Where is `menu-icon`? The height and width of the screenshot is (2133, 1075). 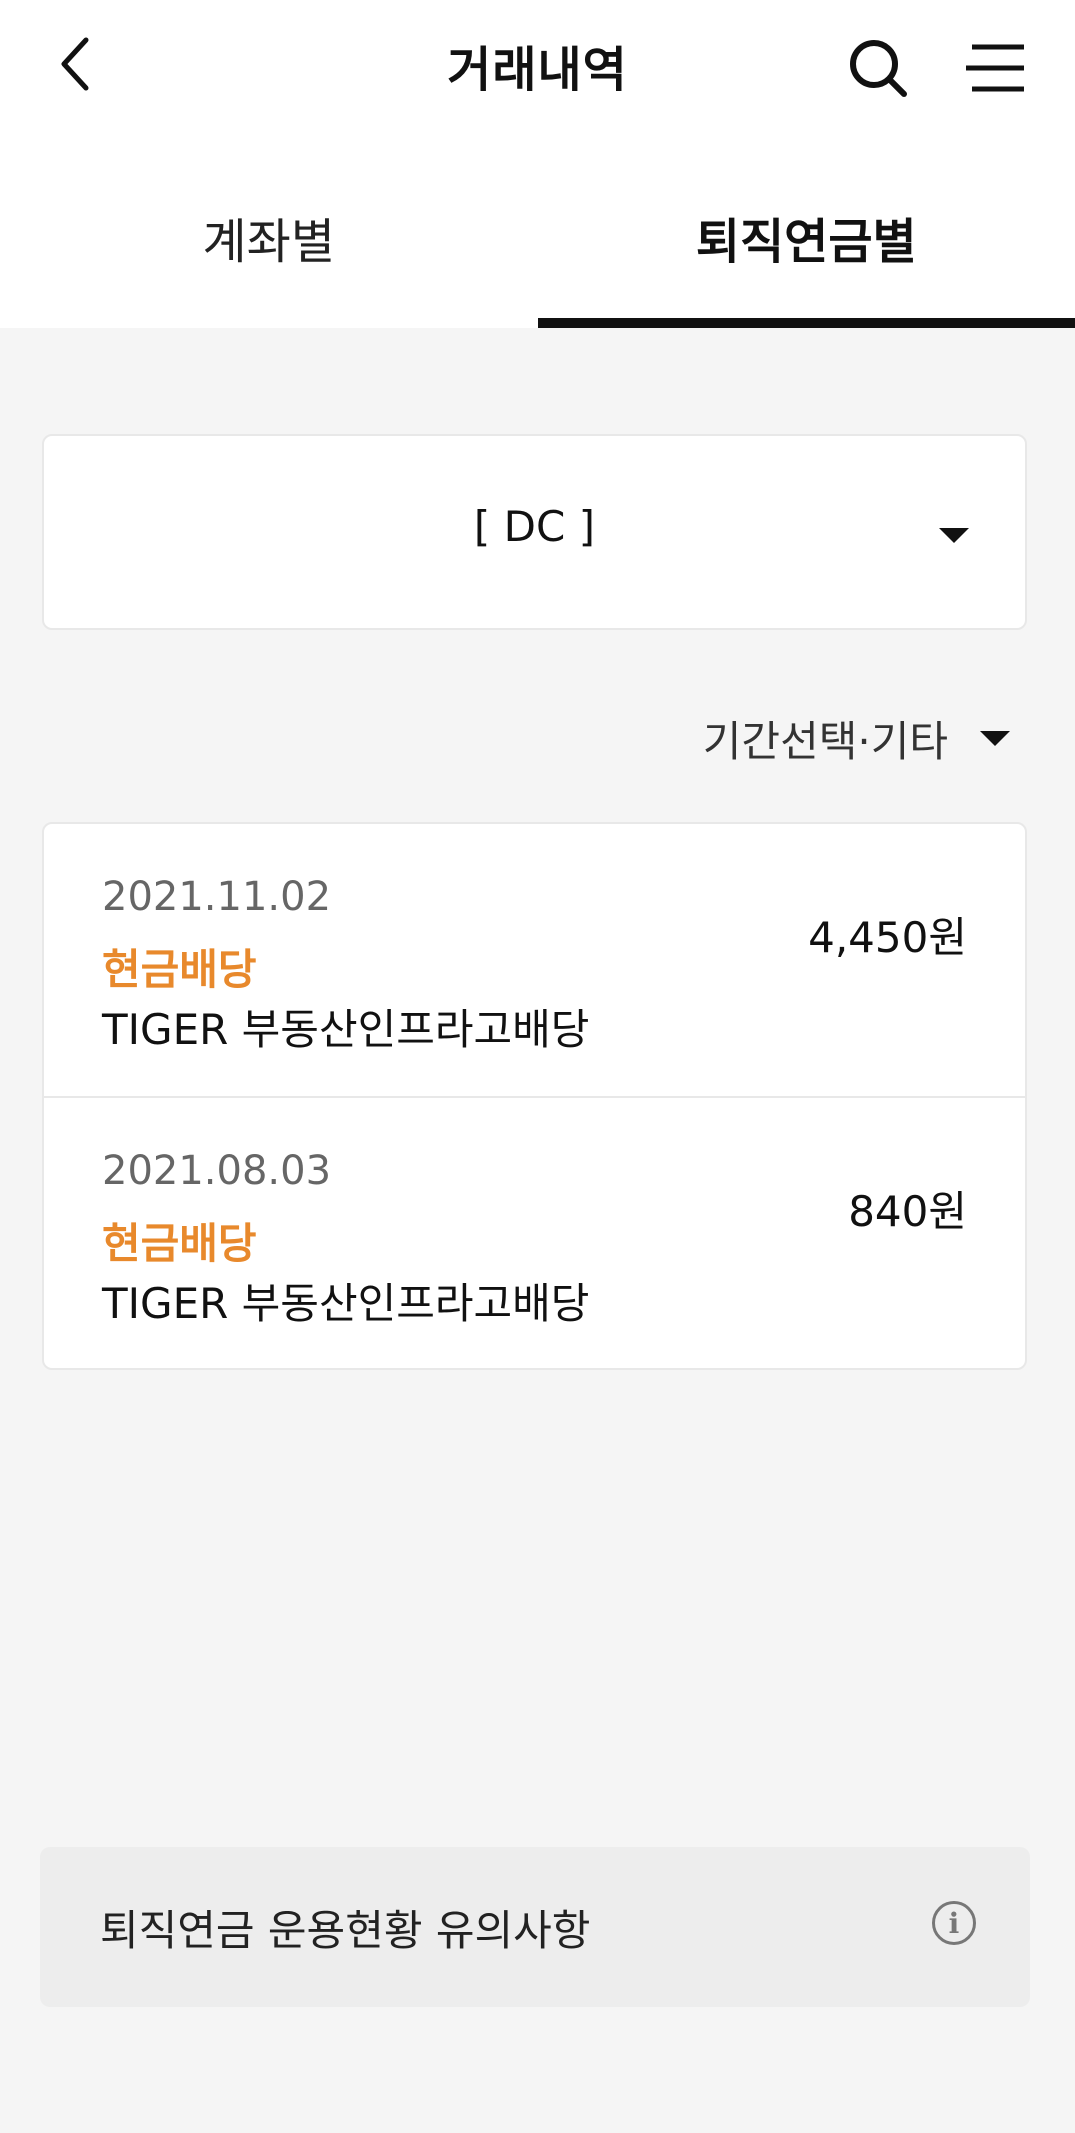 menu-icon is located at coordinates (995, 68).